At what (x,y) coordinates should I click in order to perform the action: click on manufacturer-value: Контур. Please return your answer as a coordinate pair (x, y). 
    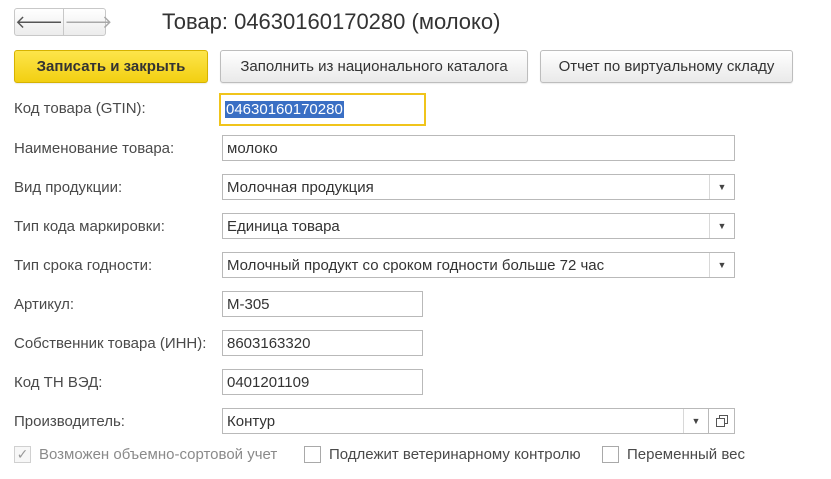
    Looking at the image, I should click on (251, 421).